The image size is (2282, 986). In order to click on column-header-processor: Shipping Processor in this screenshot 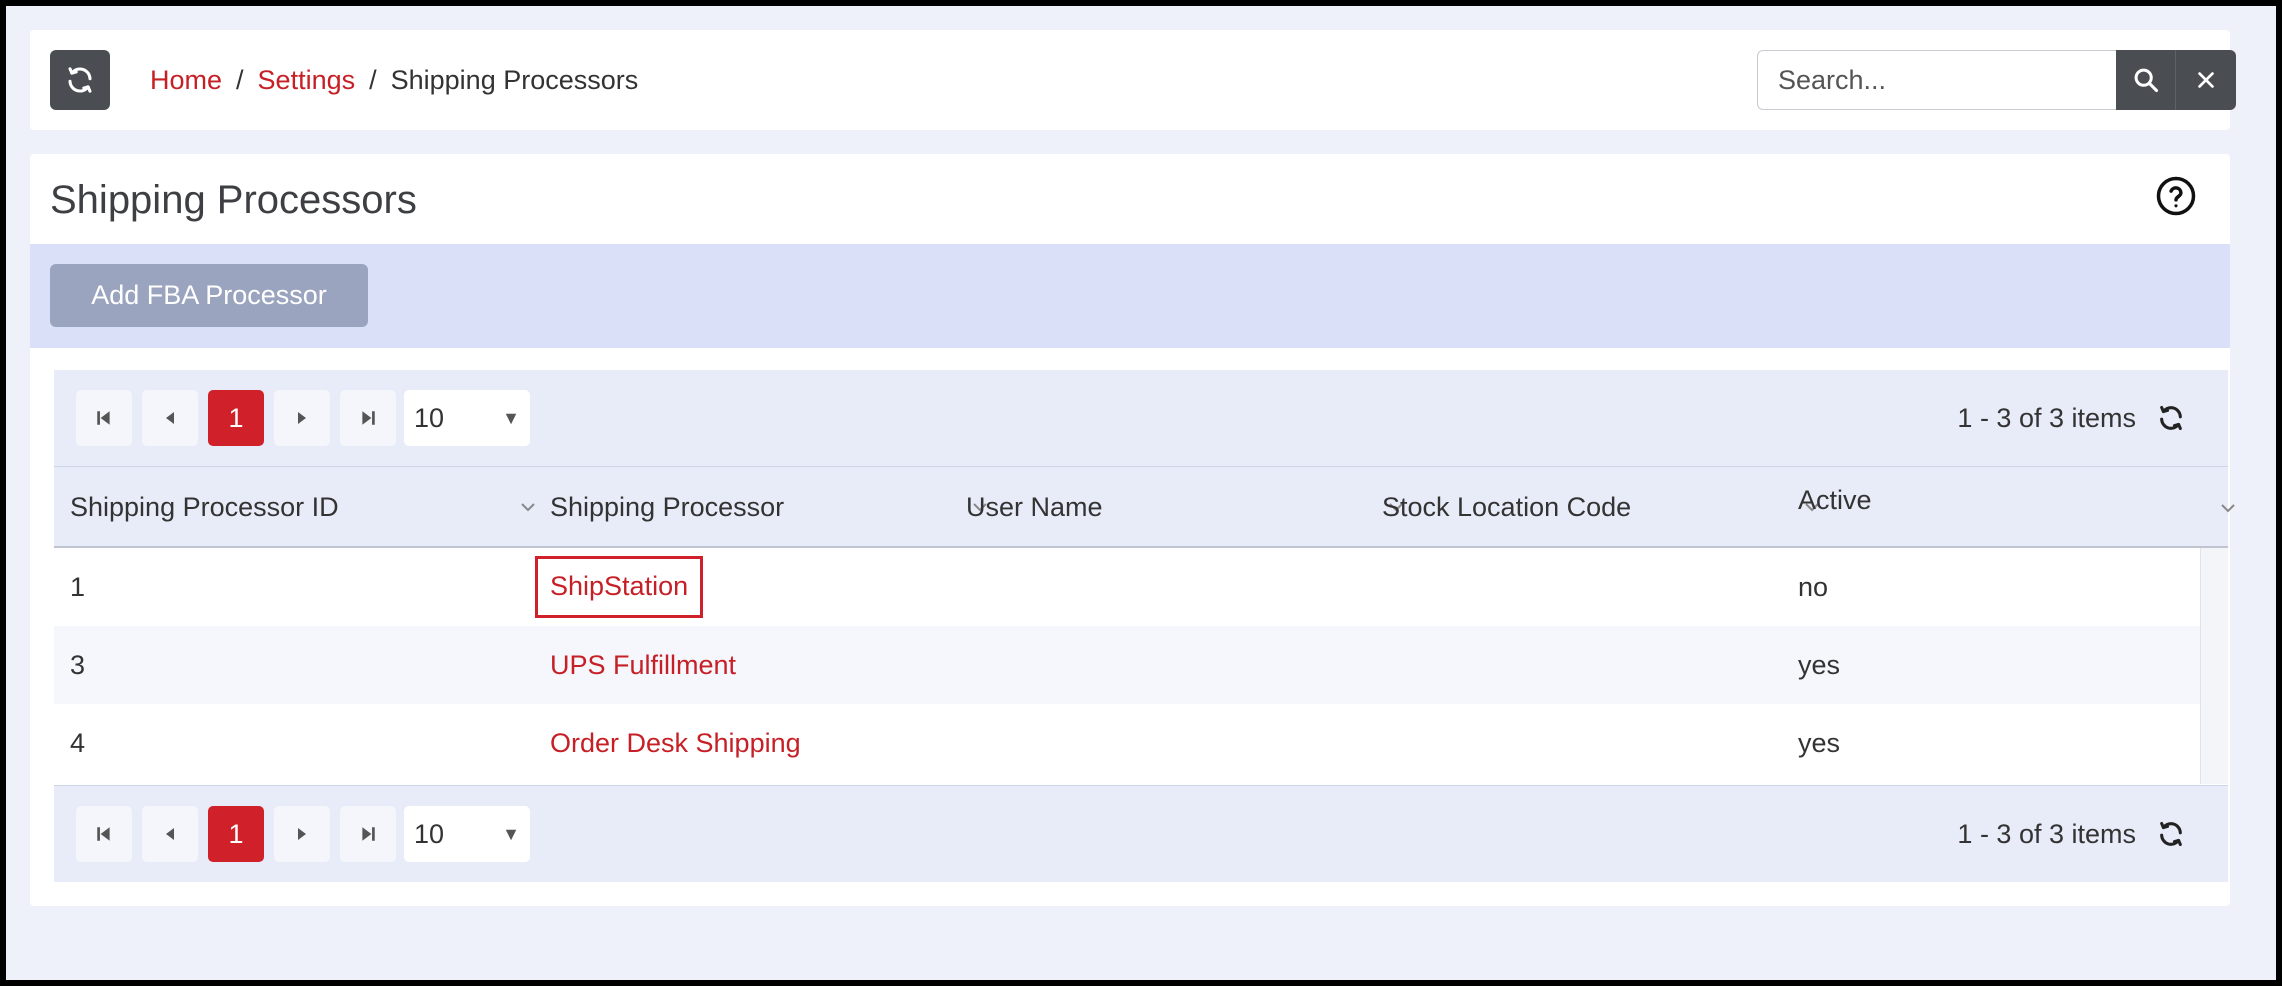, I will do `click(768, 507)`.